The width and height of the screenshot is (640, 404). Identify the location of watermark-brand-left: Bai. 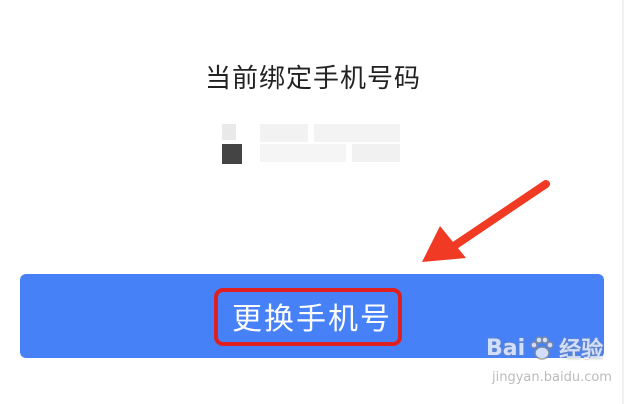
(506, 348).